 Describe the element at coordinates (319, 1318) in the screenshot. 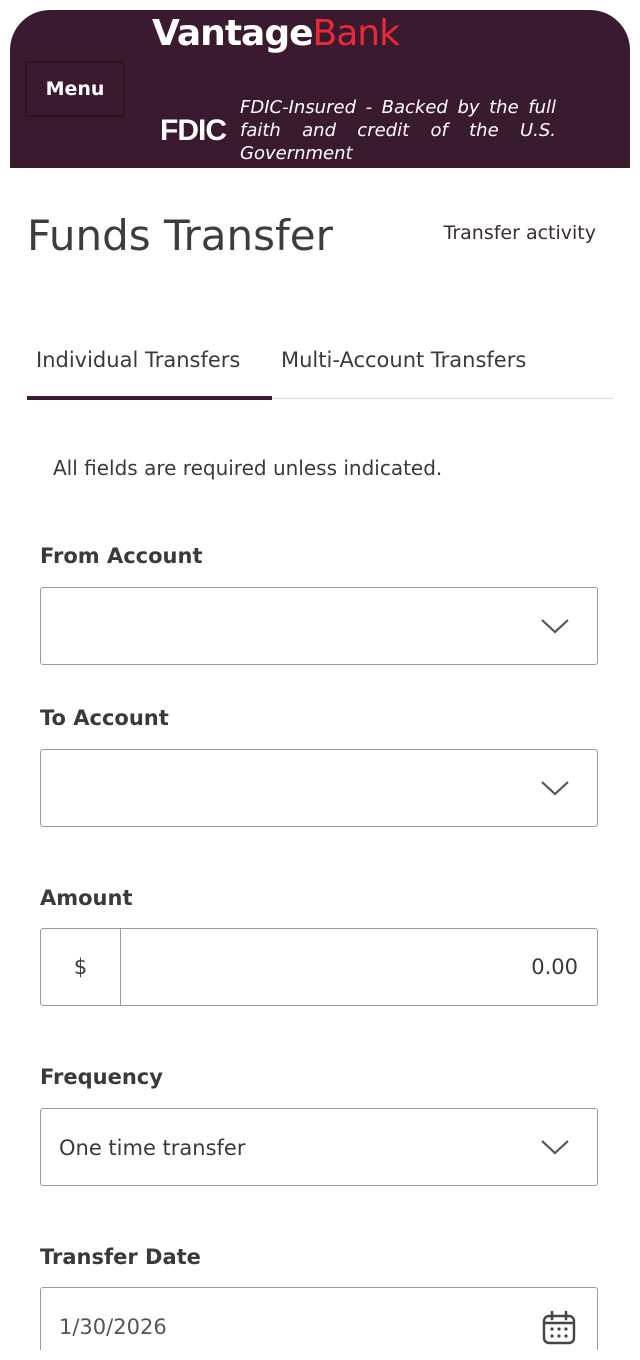

I see `transfer-date-field: 1/30/2026` at that location.